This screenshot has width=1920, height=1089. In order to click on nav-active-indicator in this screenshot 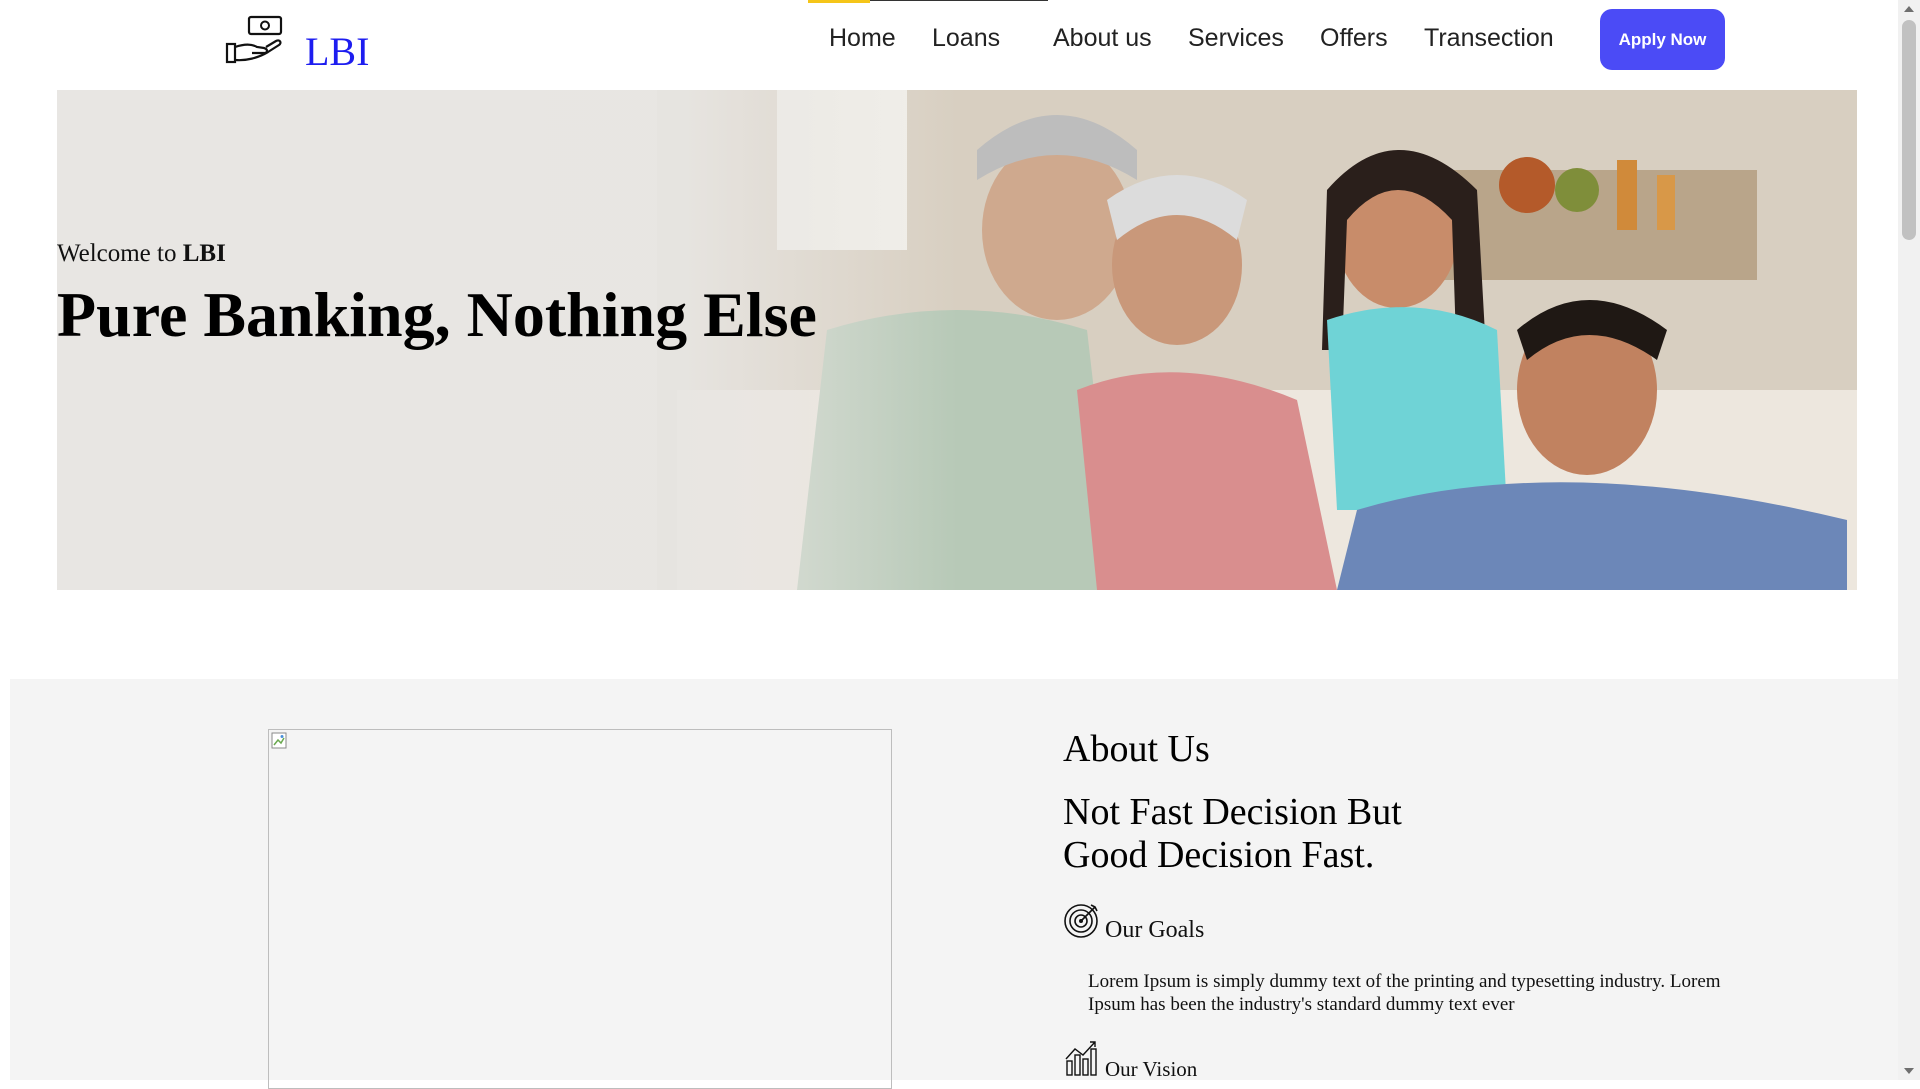, I will do `click(839, 1)`.